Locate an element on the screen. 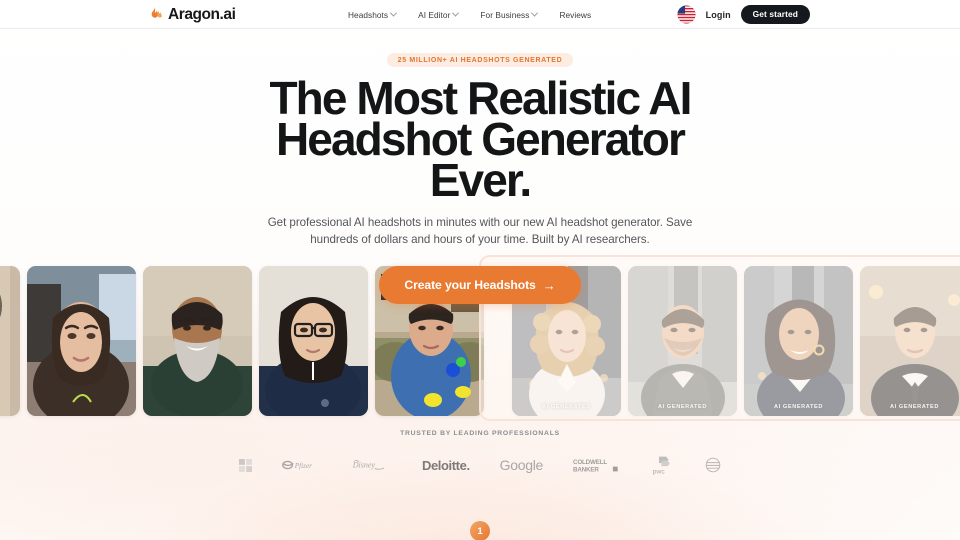  disney-logo: Disney is located at coordinates (372, 465).